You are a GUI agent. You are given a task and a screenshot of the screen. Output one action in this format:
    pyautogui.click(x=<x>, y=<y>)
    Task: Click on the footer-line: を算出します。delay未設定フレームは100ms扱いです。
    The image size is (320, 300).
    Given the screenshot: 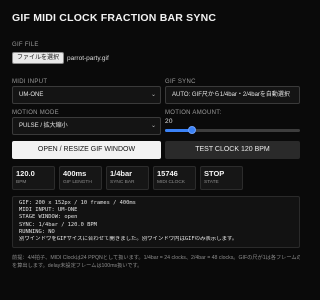 What is the action you would take?
    pyautogui.click(x=77, y=266)
    